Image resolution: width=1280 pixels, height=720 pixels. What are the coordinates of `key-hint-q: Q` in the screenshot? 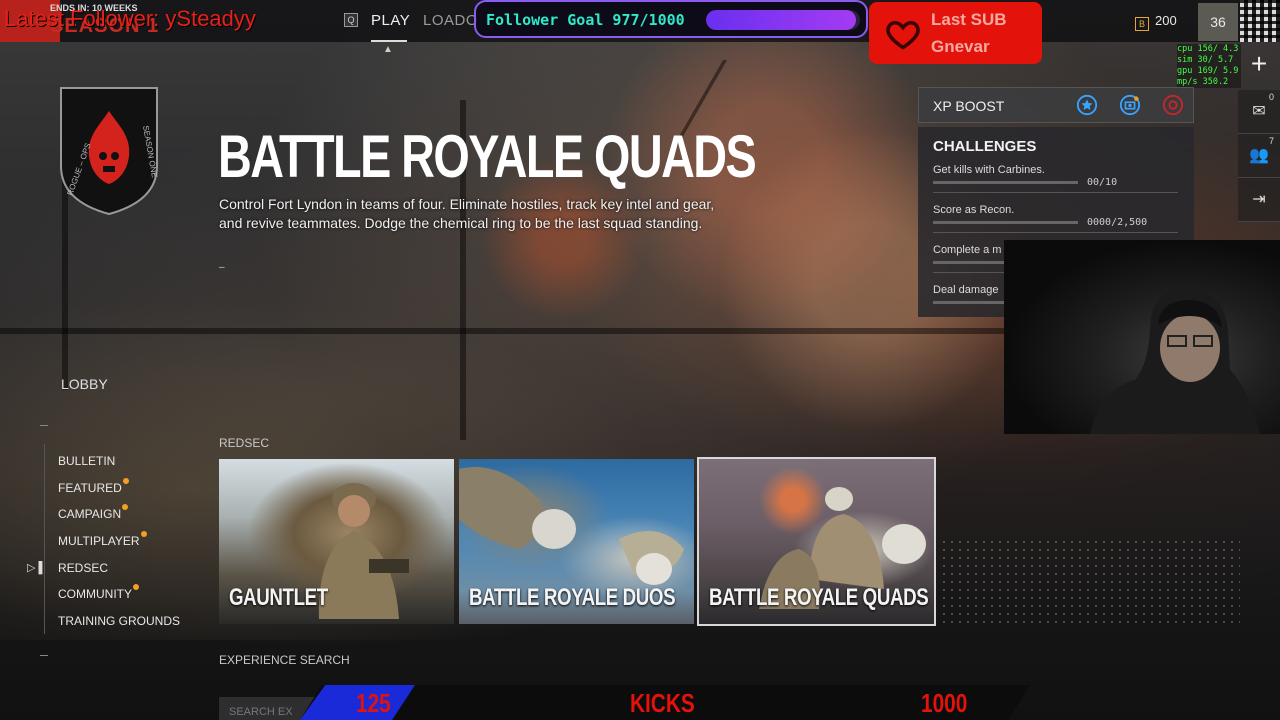 It's located at (351, 20).